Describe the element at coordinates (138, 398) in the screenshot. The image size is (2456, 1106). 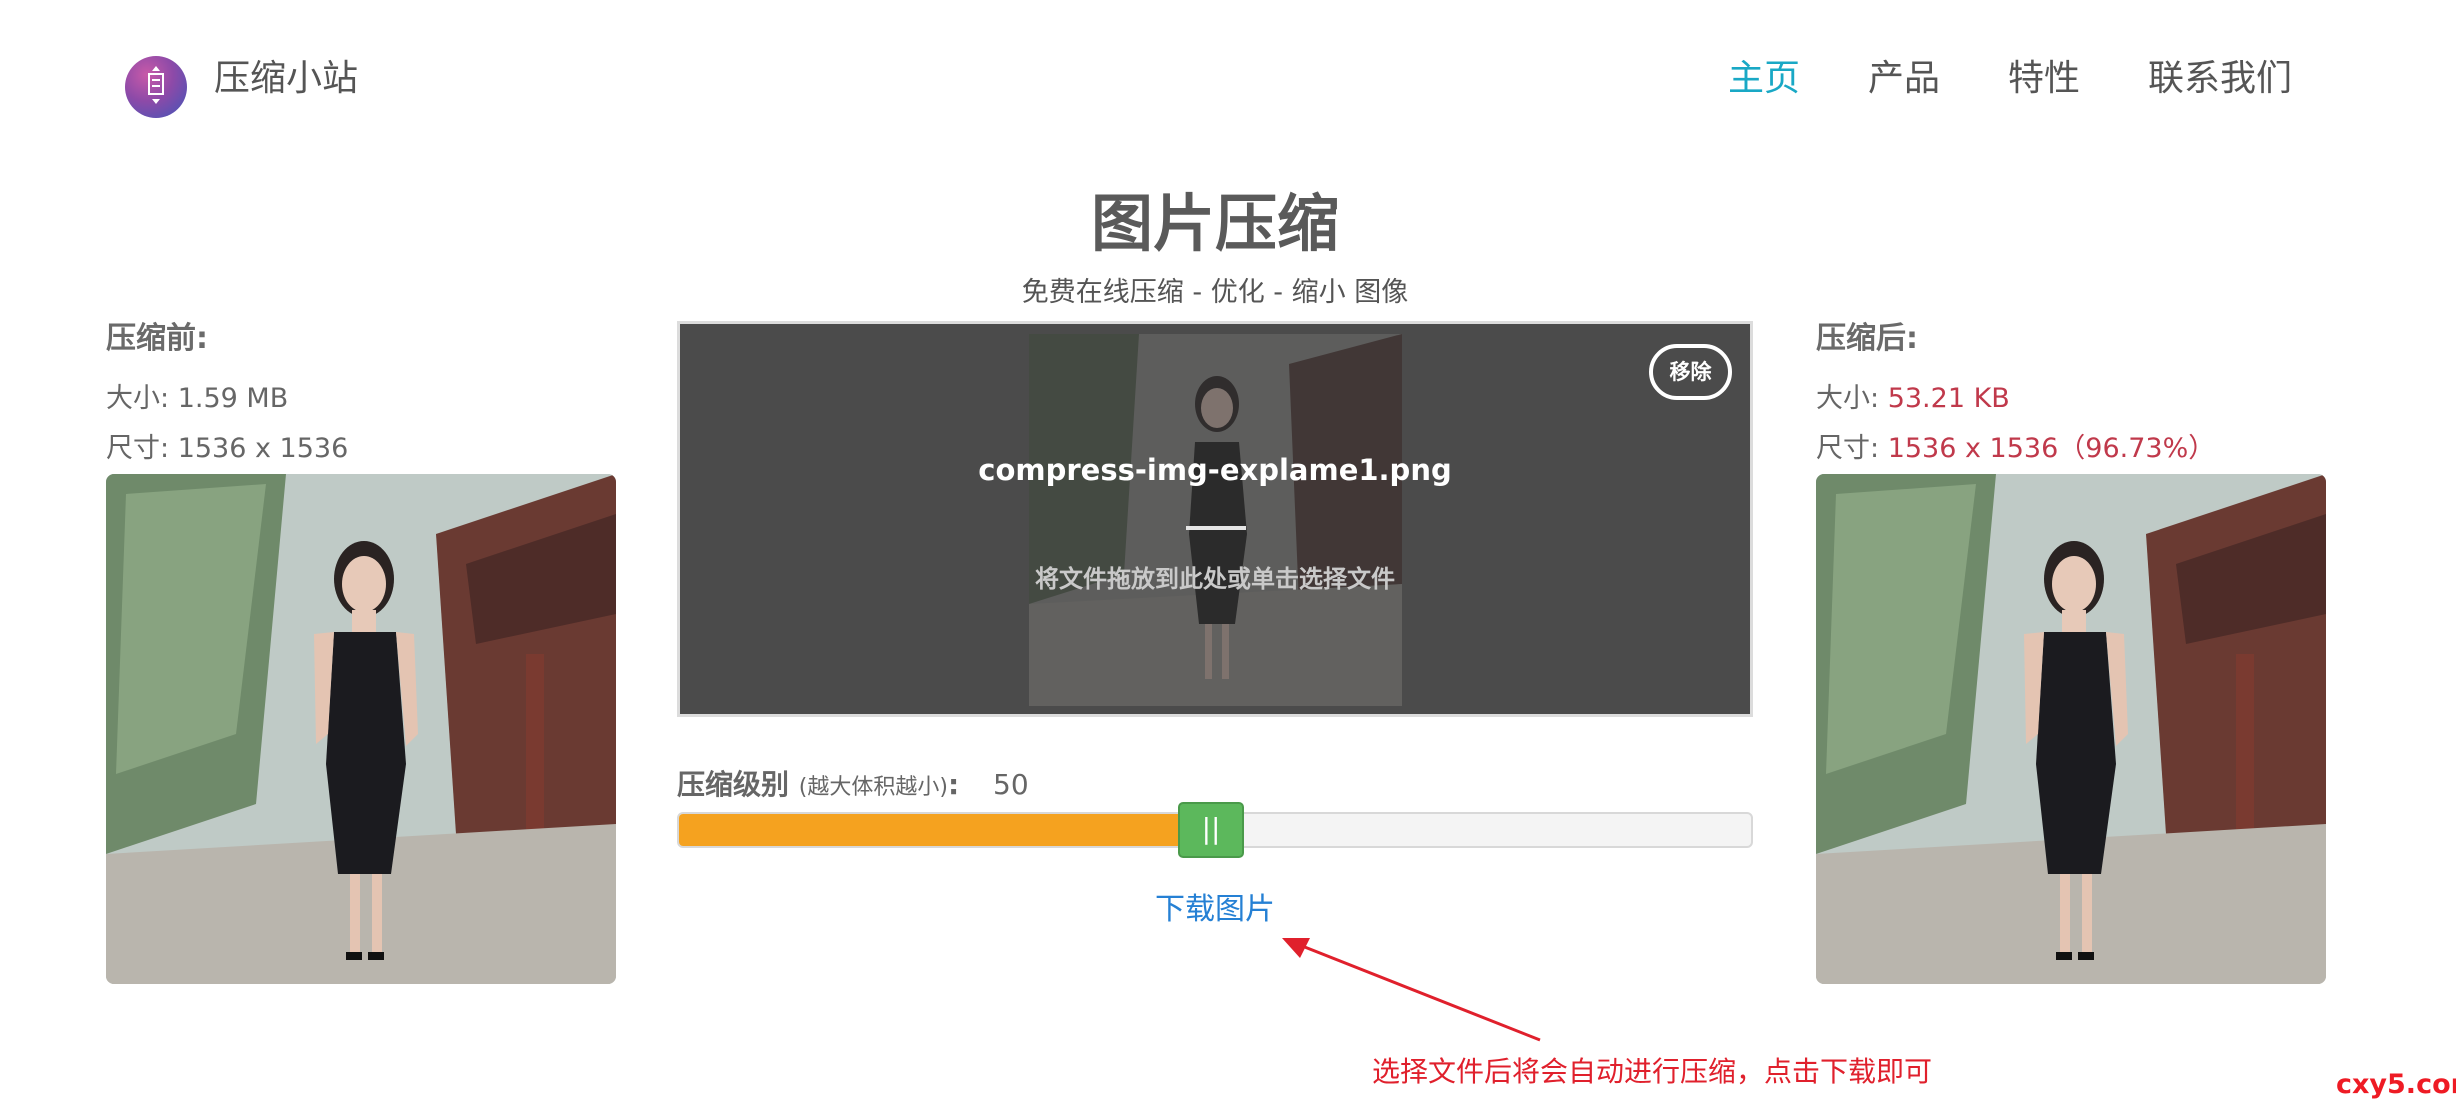
I see `before-size-label: 大小:` at that location.